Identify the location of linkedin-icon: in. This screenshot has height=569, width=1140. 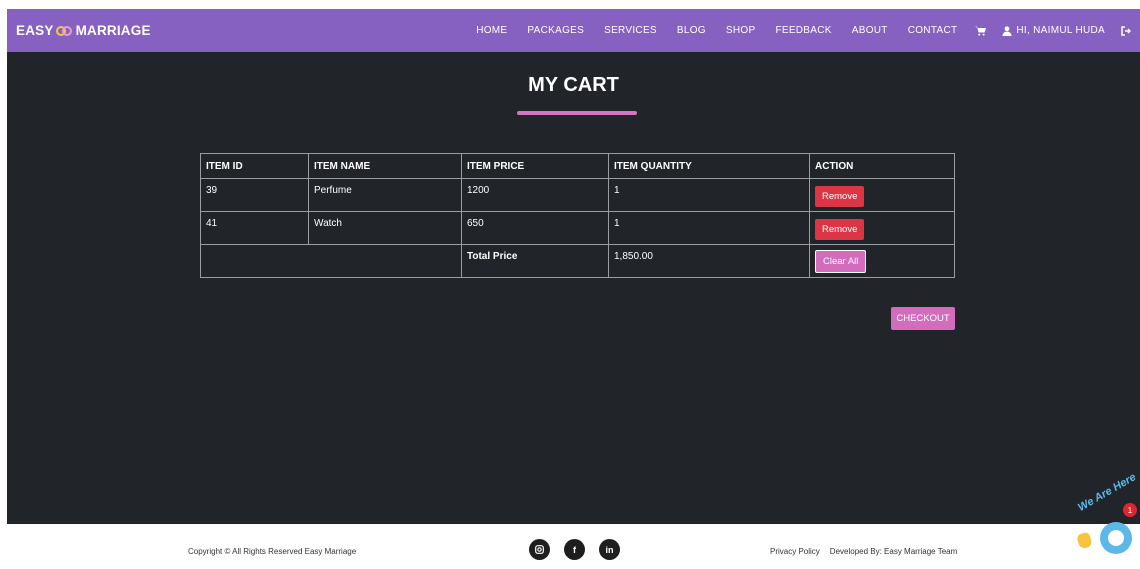
(609, 549).